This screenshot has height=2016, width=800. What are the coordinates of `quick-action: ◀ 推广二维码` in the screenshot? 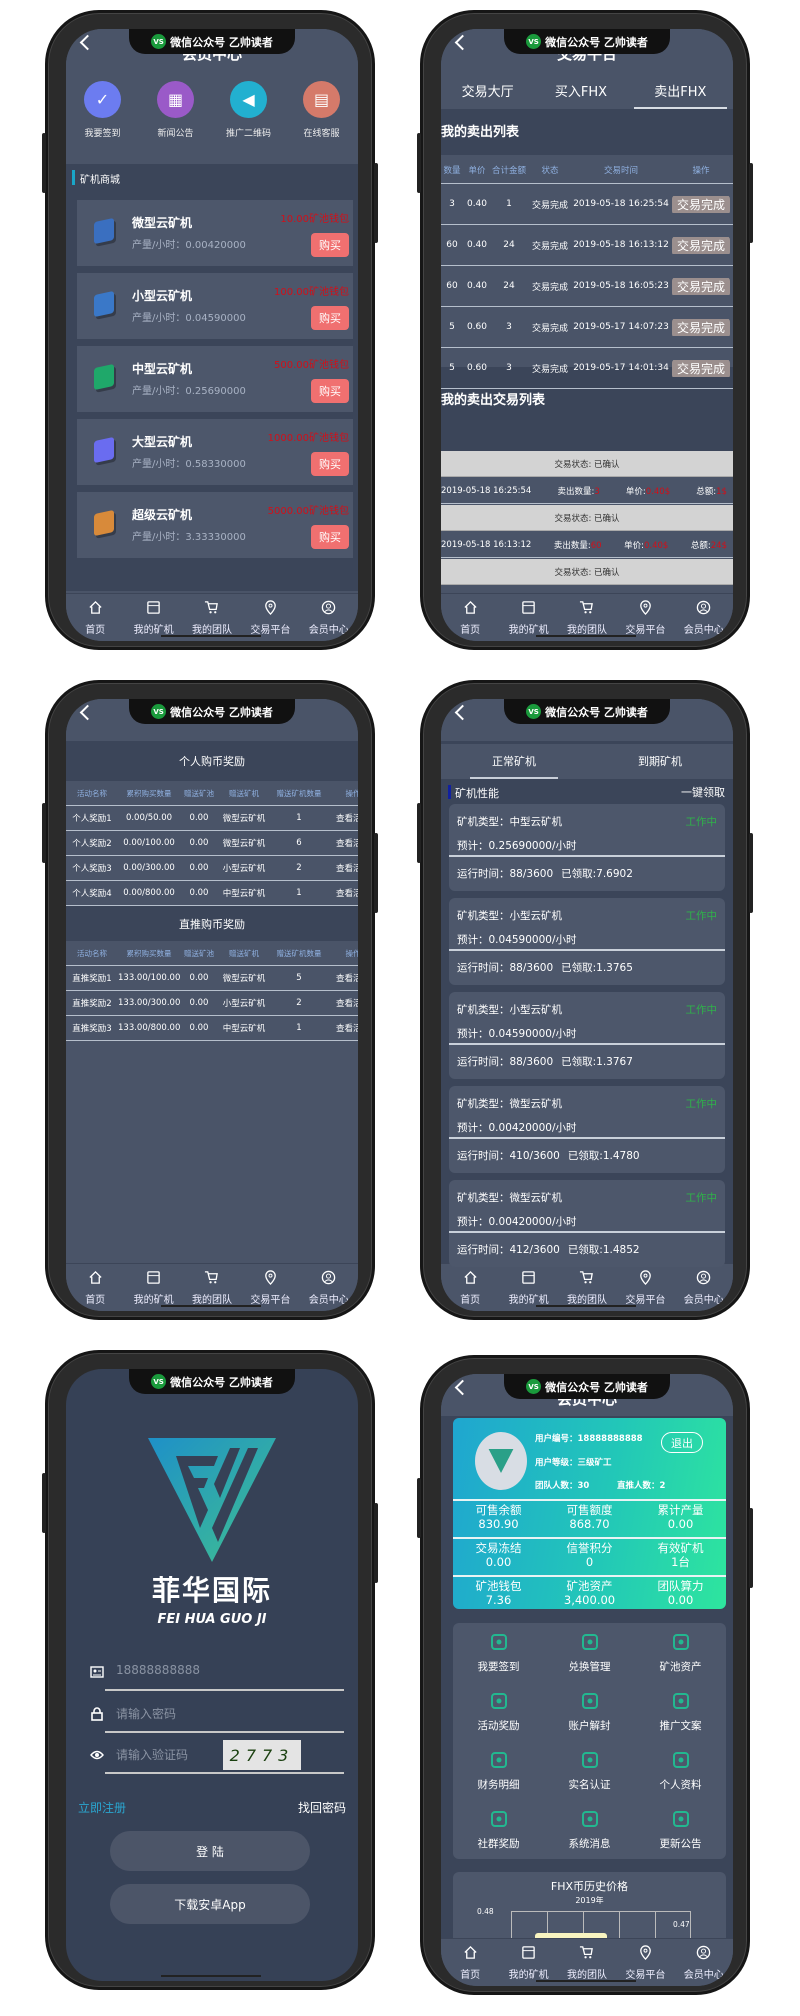 It's located at (249, 122).